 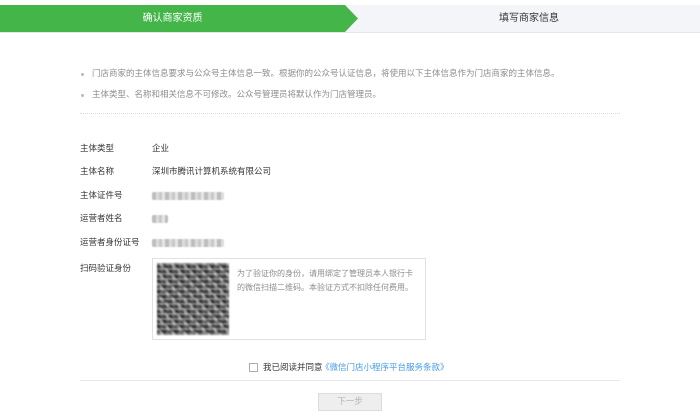 What do you see at coordinates (101, 196) in the screenshot?
I see `field-label: 主体证件号` at bounding box center [101, 196].